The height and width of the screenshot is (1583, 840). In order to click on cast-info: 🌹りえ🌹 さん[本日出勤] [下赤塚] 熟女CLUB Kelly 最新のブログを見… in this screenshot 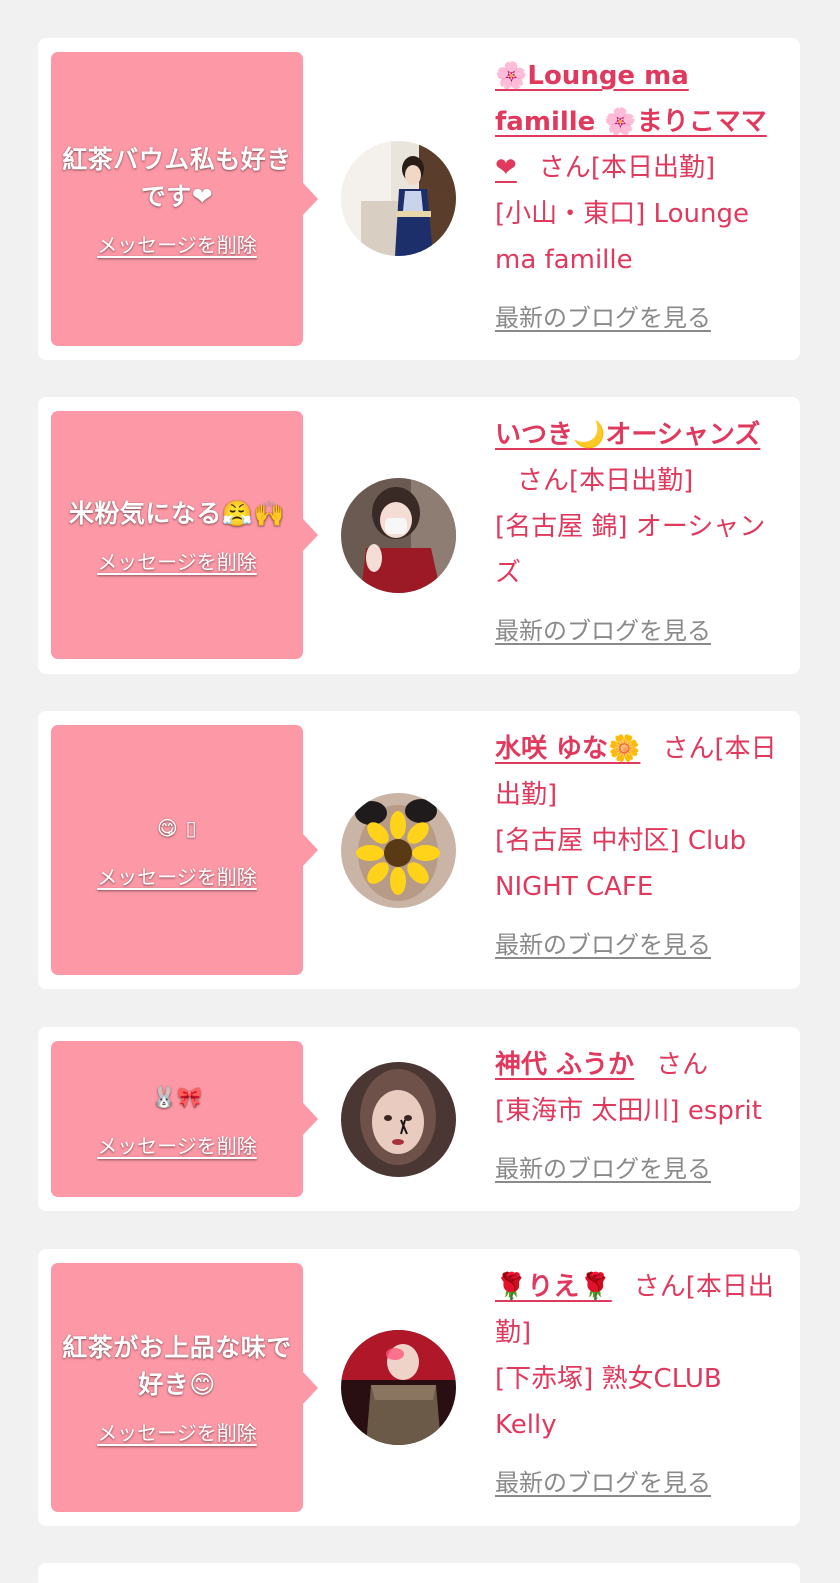, I will do `click(641, 1385)`.